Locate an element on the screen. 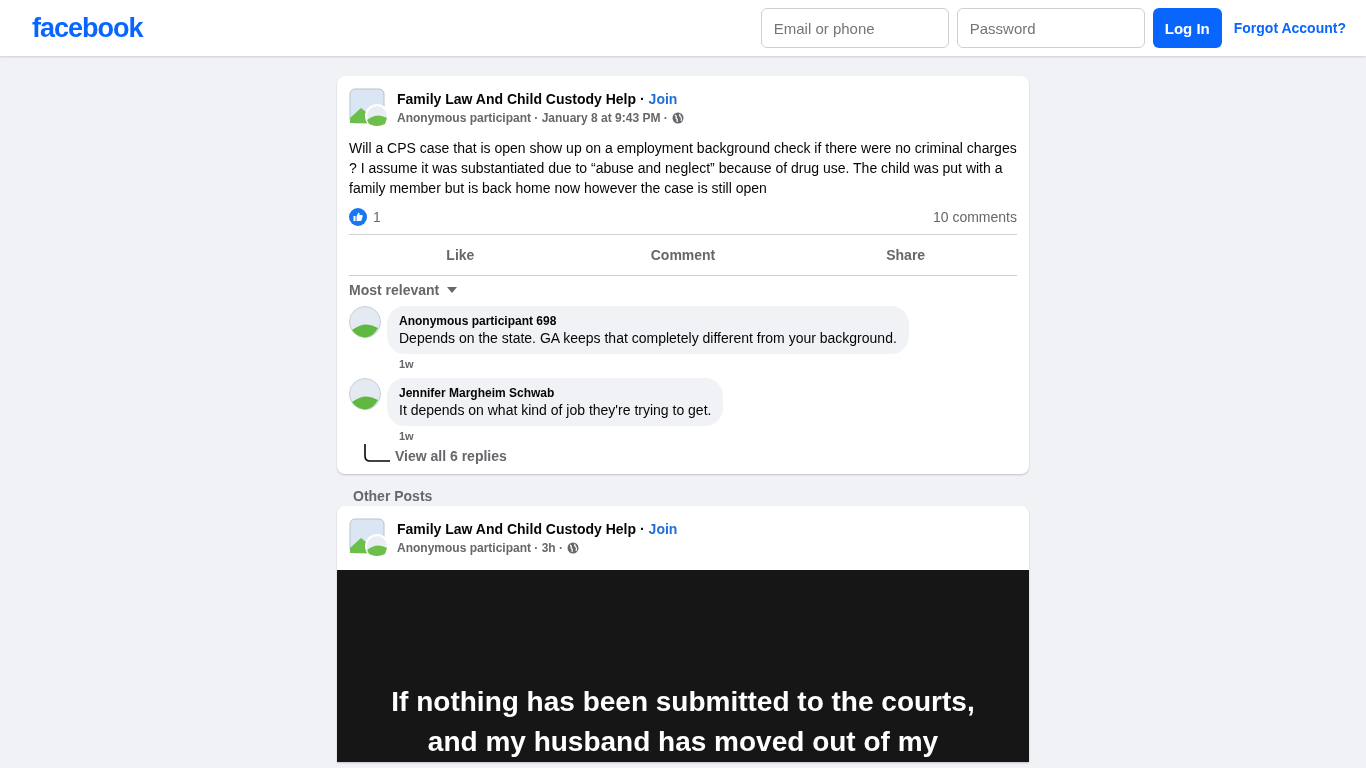 The image size is (1366, 768). post-text: If nothing has been submitted to the courts, and my husband has moved out of my is located at coordinates (683, 722).